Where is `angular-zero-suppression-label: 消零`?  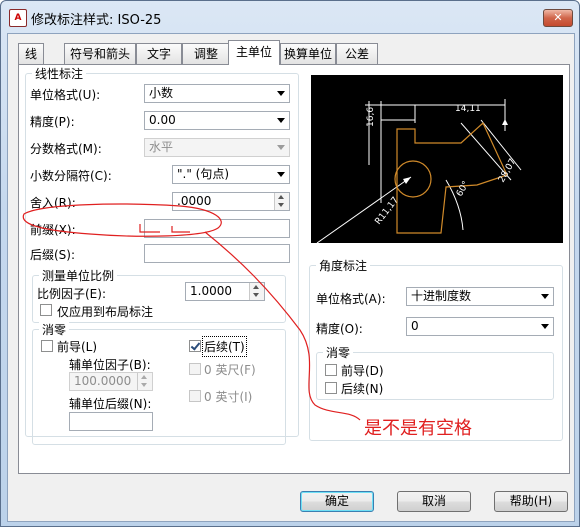
angular-zero-suppression-label: 消零 is located at coordinates (338, 352).